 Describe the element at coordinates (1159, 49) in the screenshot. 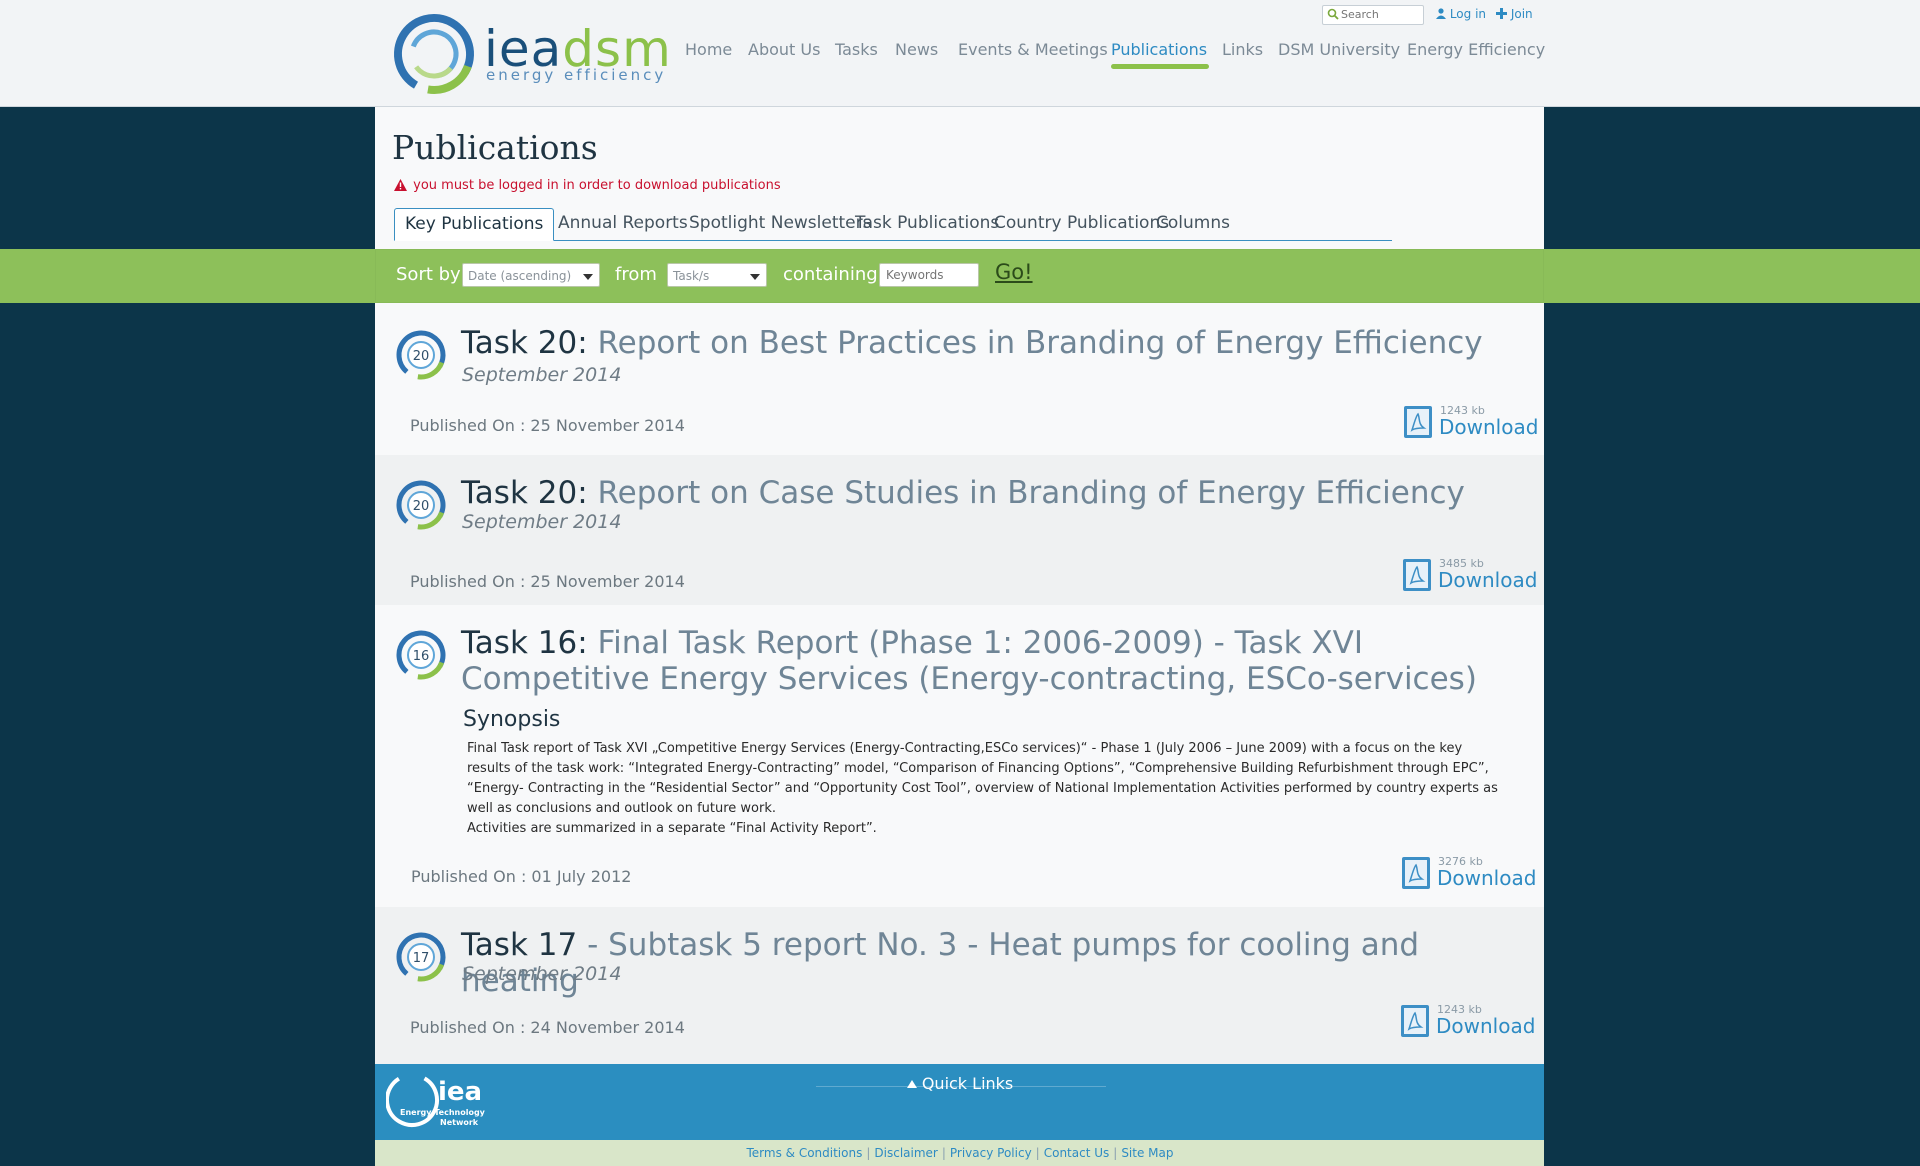

I see `nav-publications: Publications` at that location.